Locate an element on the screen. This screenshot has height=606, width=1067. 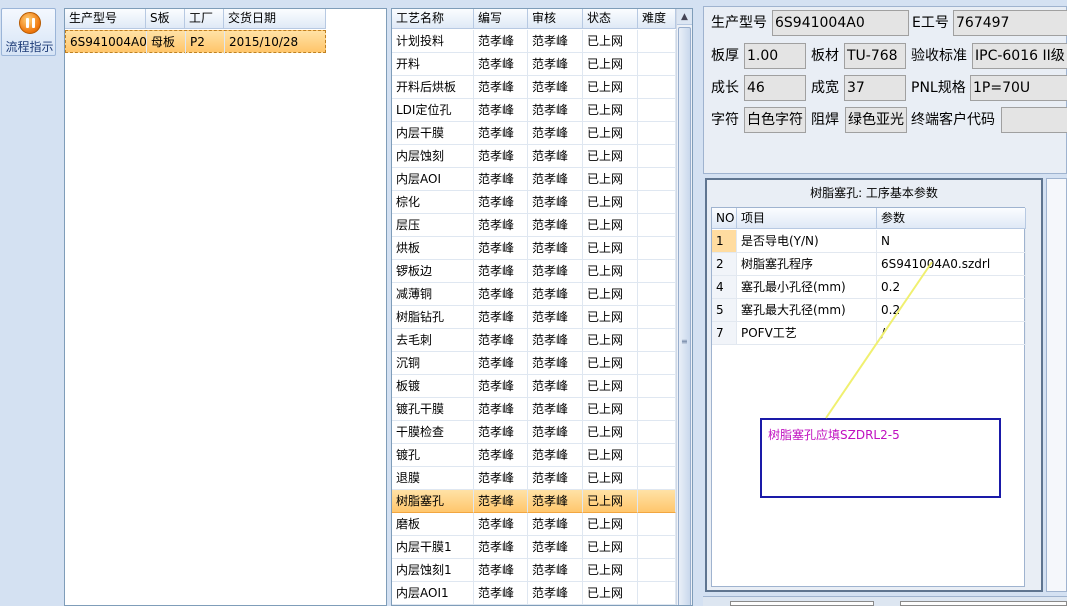
table-row: 棕化 范孝峰 范孝峰 已上网 is located at coordinates (534, 202).